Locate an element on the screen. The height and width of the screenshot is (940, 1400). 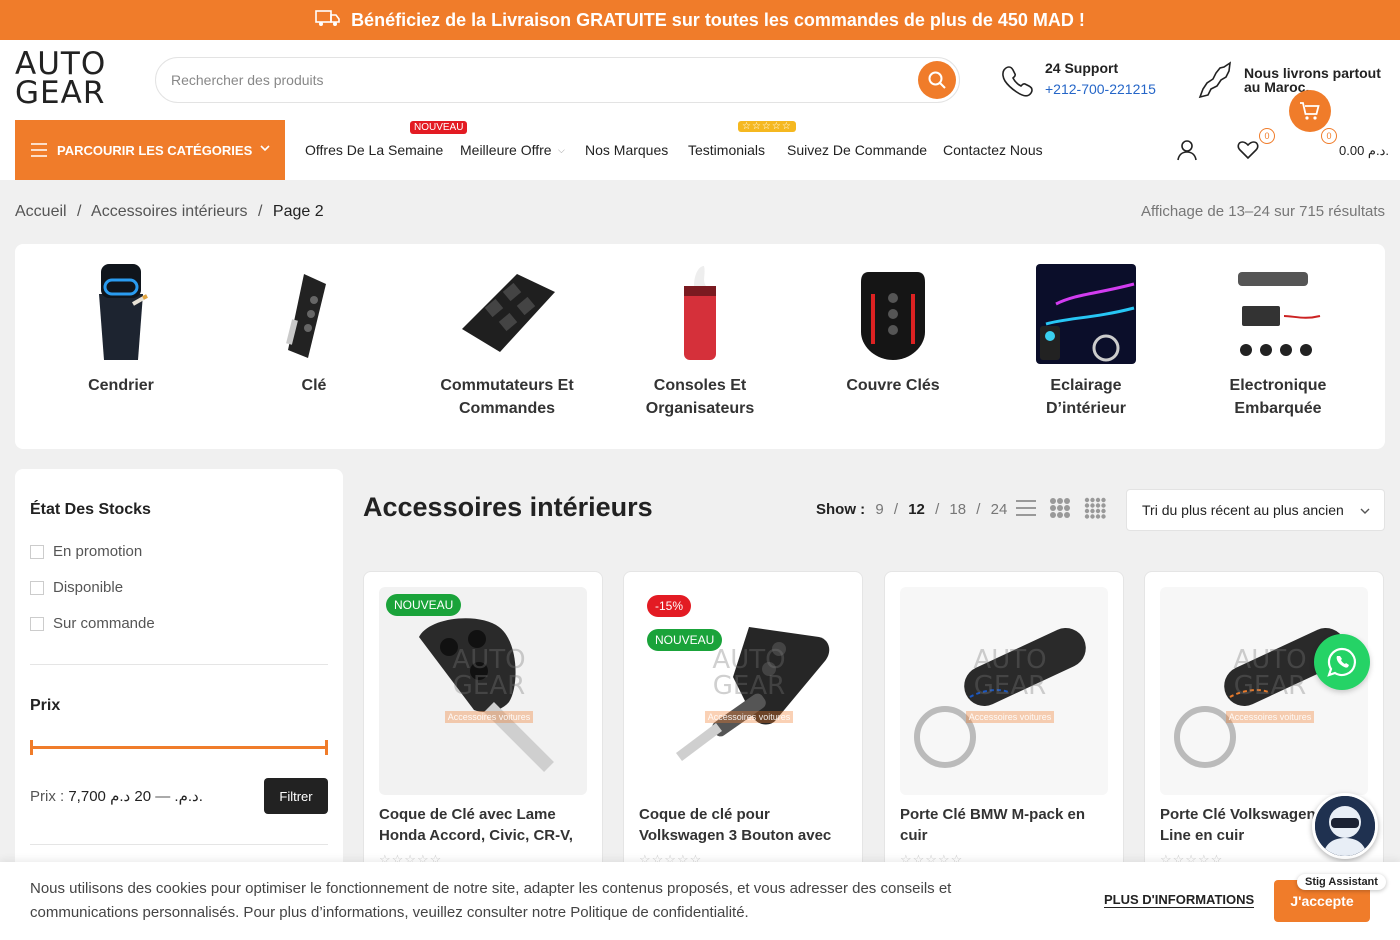
sort-selected: Tri du plus récent au plus ancien is located at coordinates (1243, 510).